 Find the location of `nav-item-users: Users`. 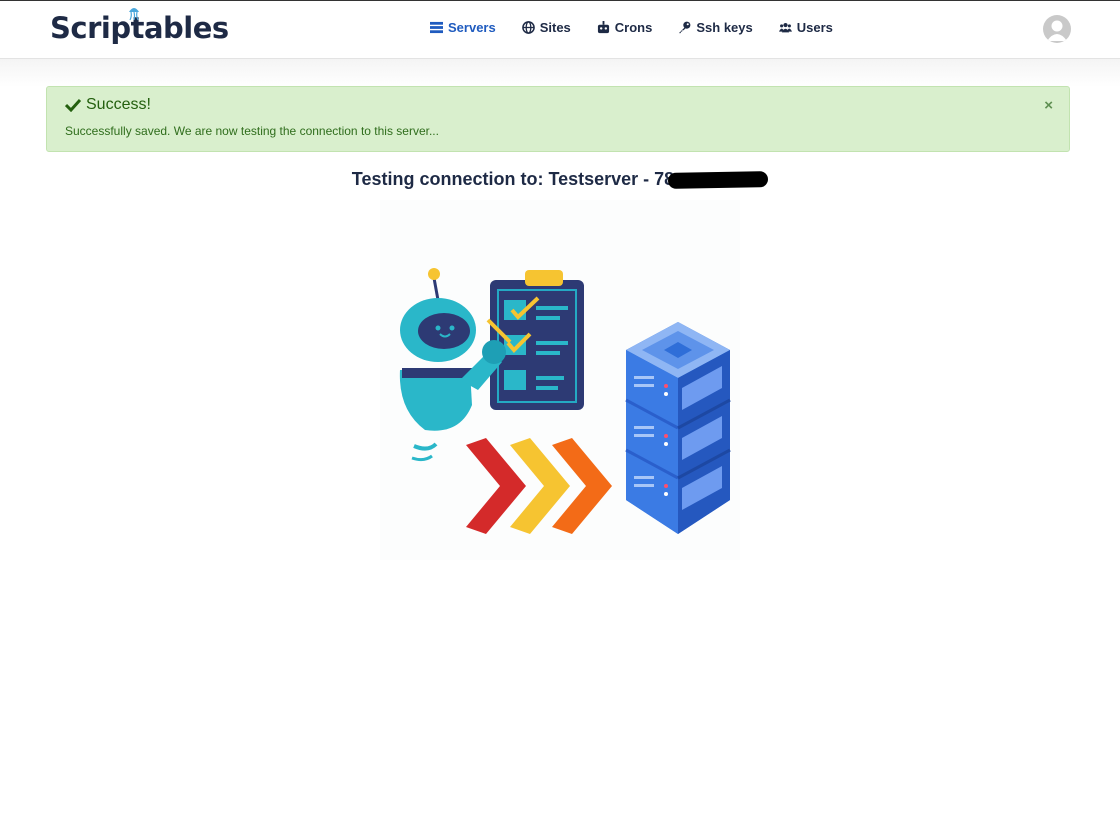

nav-item-users: Users is located at coordinates (805, 27).